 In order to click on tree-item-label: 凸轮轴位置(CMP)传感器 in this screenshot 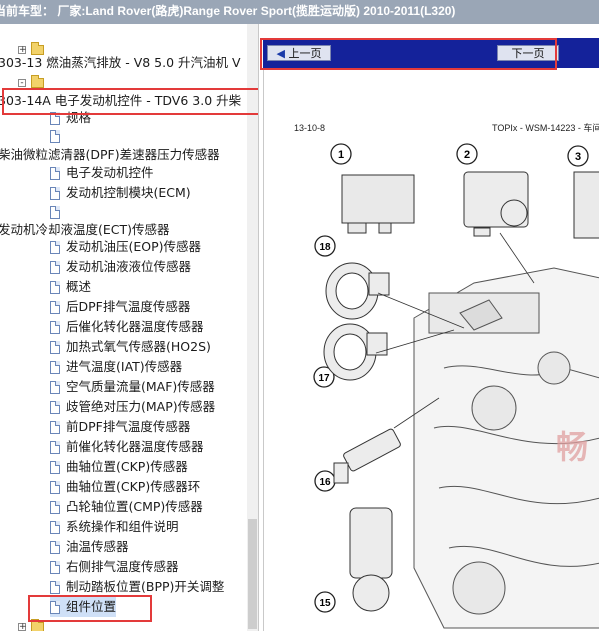, I will do `click(134, 506)`.